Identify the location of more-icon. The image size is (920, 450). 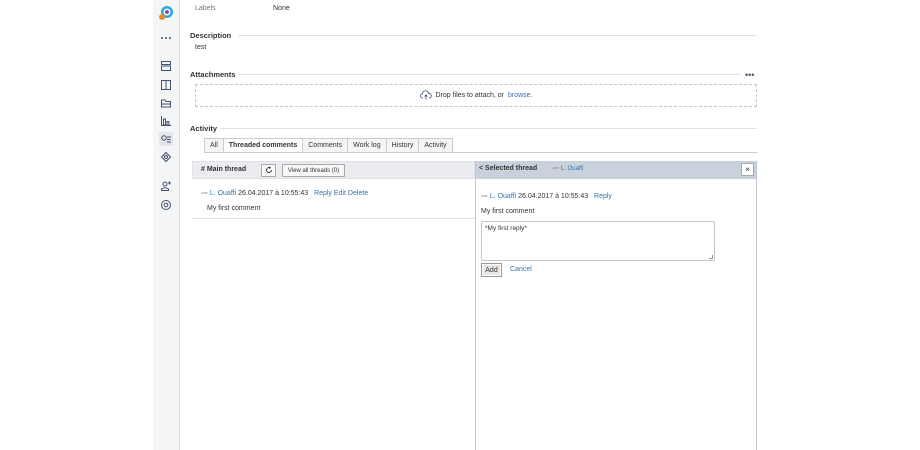
(166, 38).